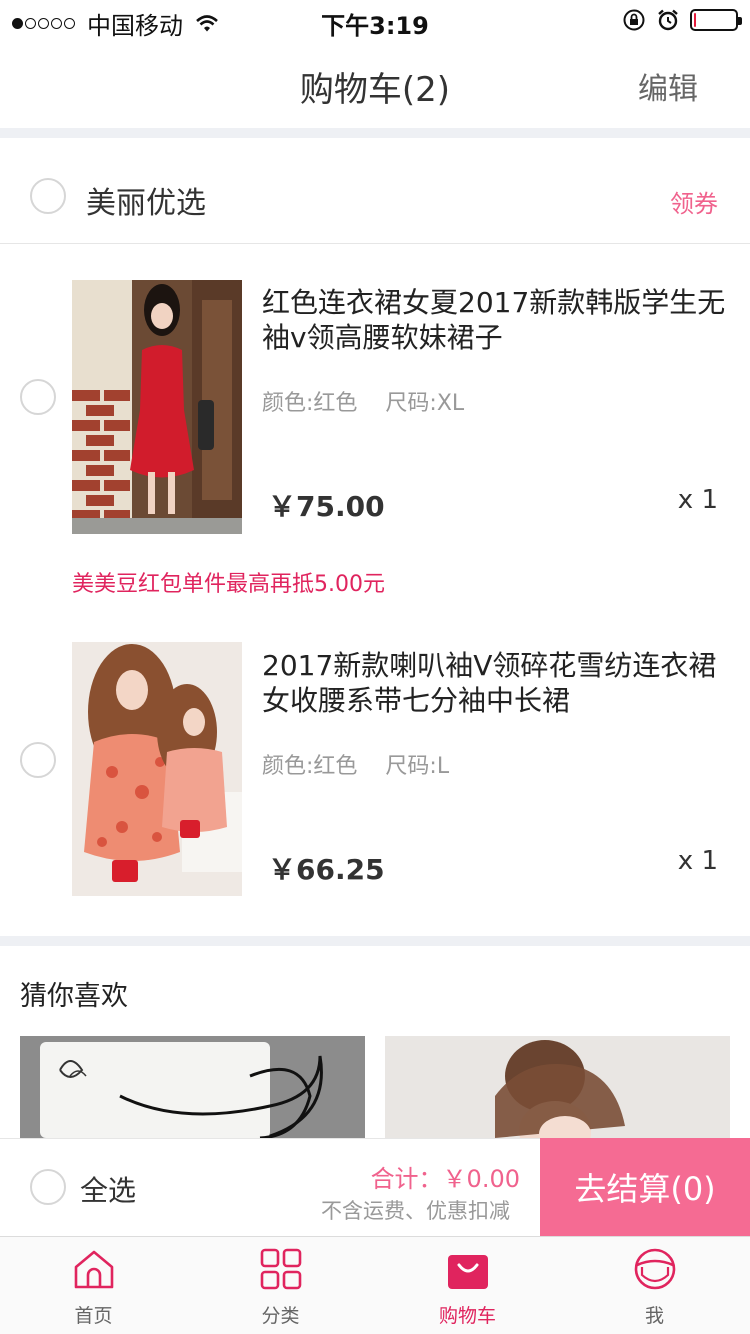 The height and width of the screenshot is (1334, 750). Describe the element at coordinates (668, 86) in the screenshot. I see `edit-button: 编辑` at that location.